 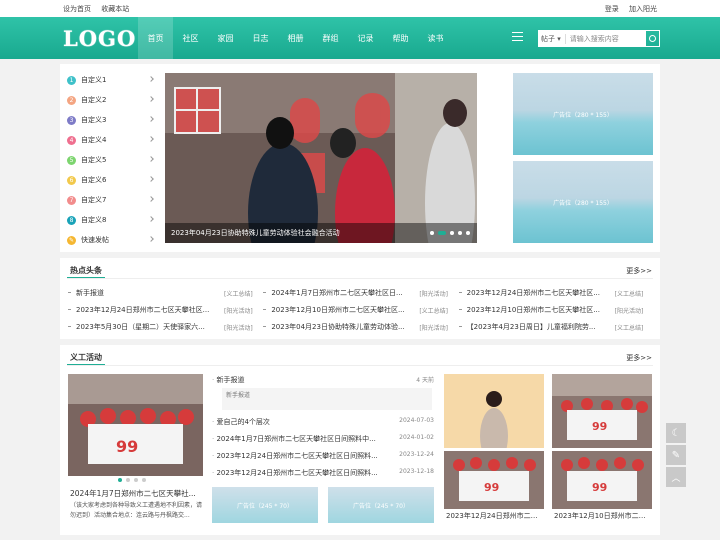 What do you see at coordinates (71, 140) in the screenshot?
I see `number-badge: 4` at bounding box center [71, 140].